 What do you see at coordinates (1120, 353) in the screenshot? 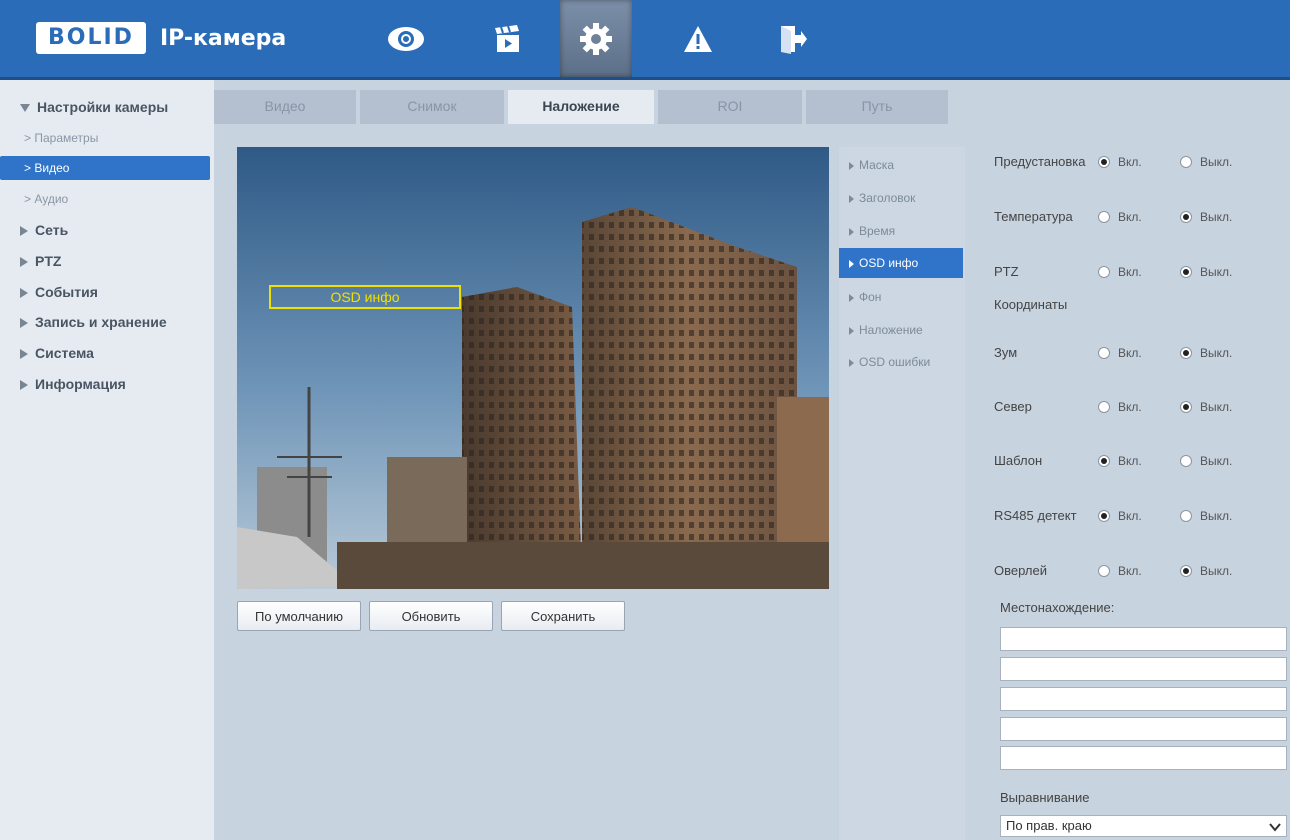
I see `zoom-on-radio: Вкл.` at bounding box center [1120, 353].